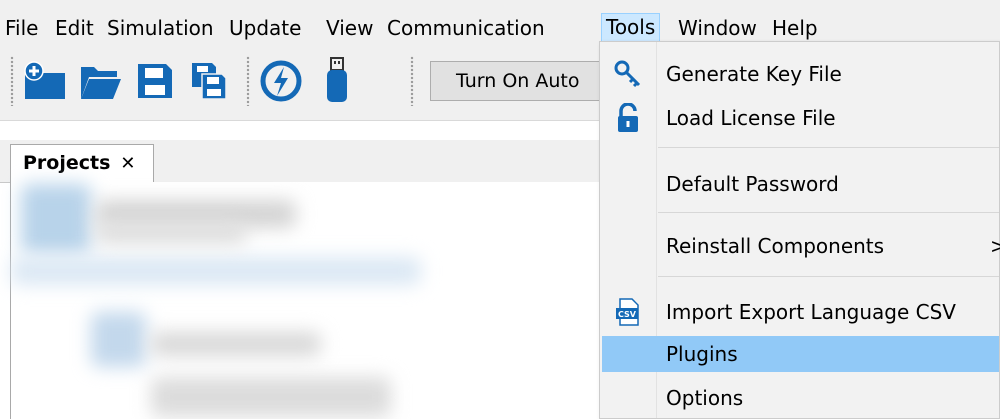  I want to click on menu-item-import-export-language-csv: CSV Import Export Language CSV, so click(800, 312).